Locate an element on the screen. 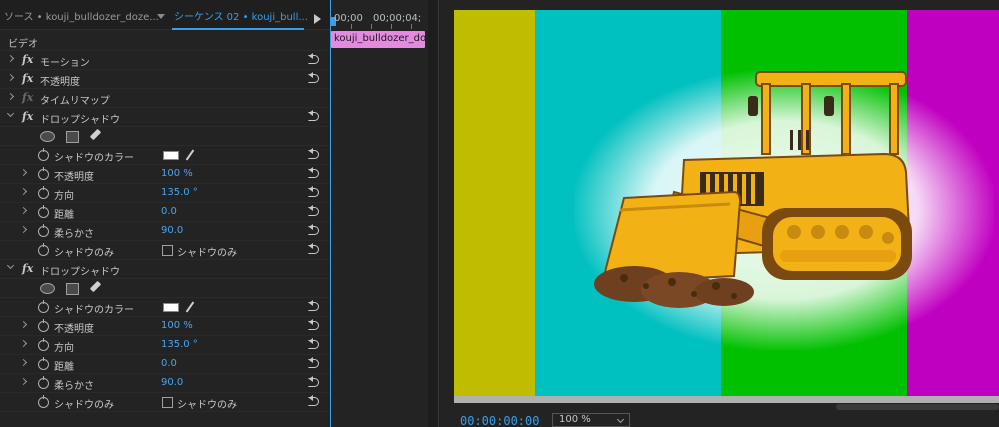 Image resolution: width=999 pixels, height=427 pixels. effect-motion: fx モーション is located at coordinates (165, 60).